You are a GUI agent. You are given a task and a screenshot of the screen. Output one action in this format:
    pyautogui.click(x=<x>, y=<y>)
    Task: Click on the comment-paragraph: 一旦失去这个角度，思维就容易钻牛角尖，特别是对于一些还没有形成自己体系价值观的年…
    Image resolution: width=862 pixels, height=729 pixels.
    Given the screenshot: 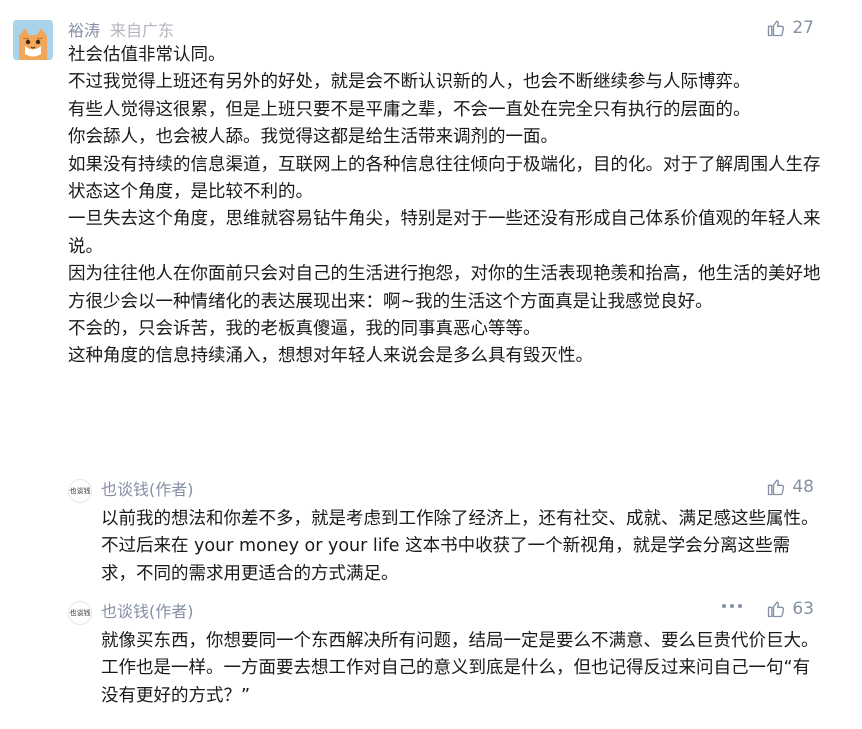 What is the action you would take?
    pyautogui.click(x=444, y=233)
    